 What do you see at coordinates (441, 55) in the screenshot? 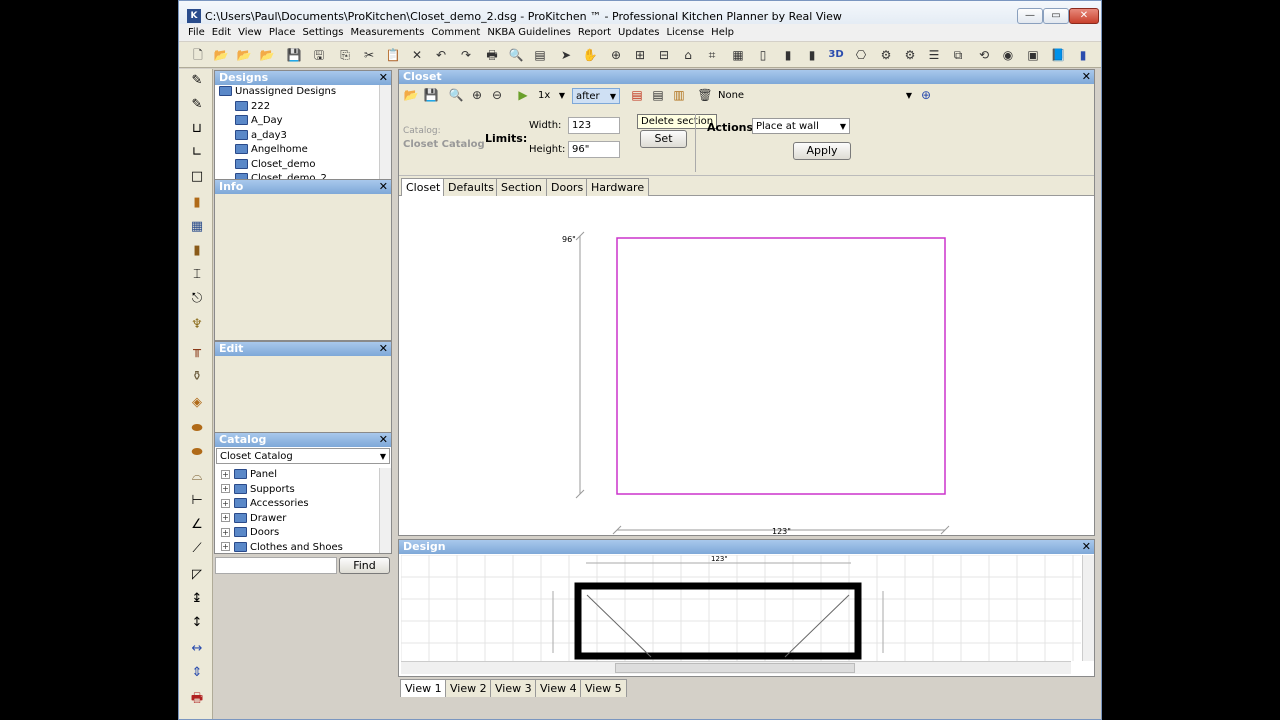
I see `undo-icon: ↶` at bounding box center [441, 55].